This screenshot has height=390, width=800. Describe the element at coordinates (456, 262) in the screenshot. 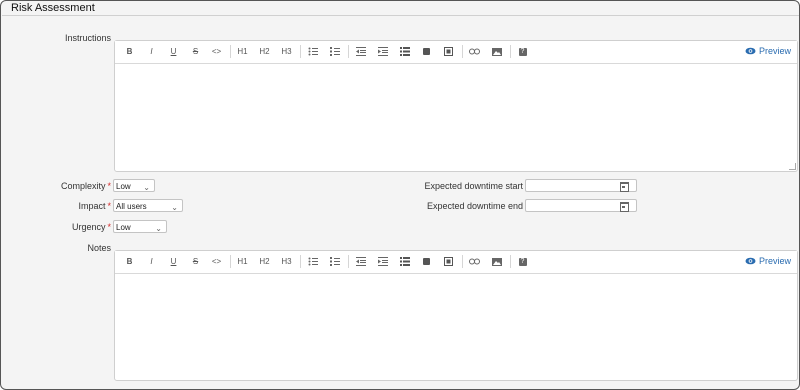

I see `notes-toolbar: B I U S <> H1 H2 H3 ? Preview` at that location.